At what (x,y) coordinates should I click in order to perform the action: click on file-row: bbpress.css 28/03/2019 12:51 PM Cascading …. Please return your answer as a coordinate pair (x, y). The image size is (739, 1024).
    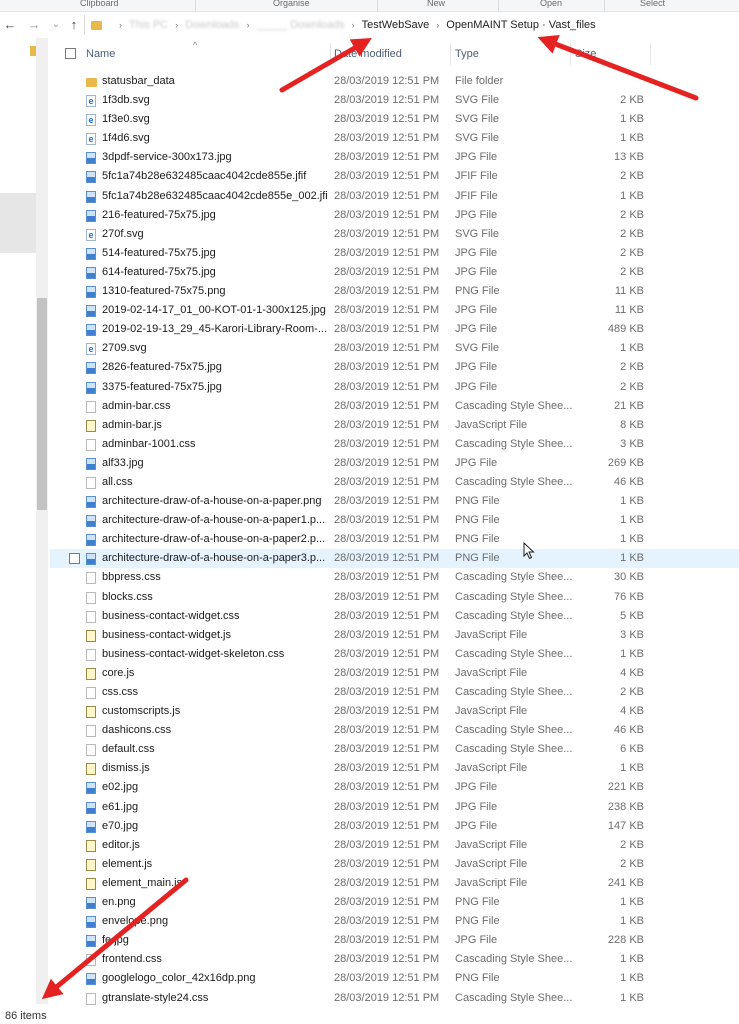
    Looking at the image, I should click on (394, 577).